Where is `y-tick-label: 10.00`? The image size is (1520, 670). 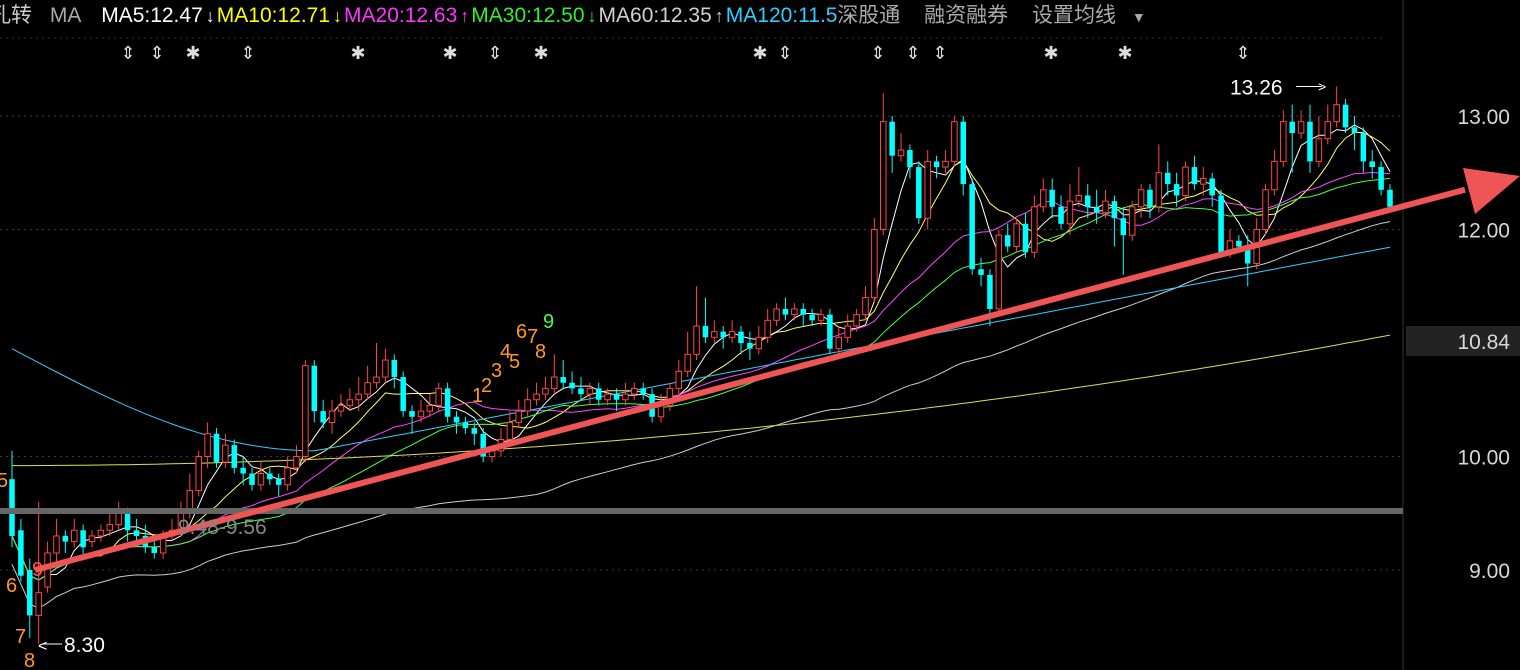
y-tick-label: 10.00 is located at coordinates (1483, 458).